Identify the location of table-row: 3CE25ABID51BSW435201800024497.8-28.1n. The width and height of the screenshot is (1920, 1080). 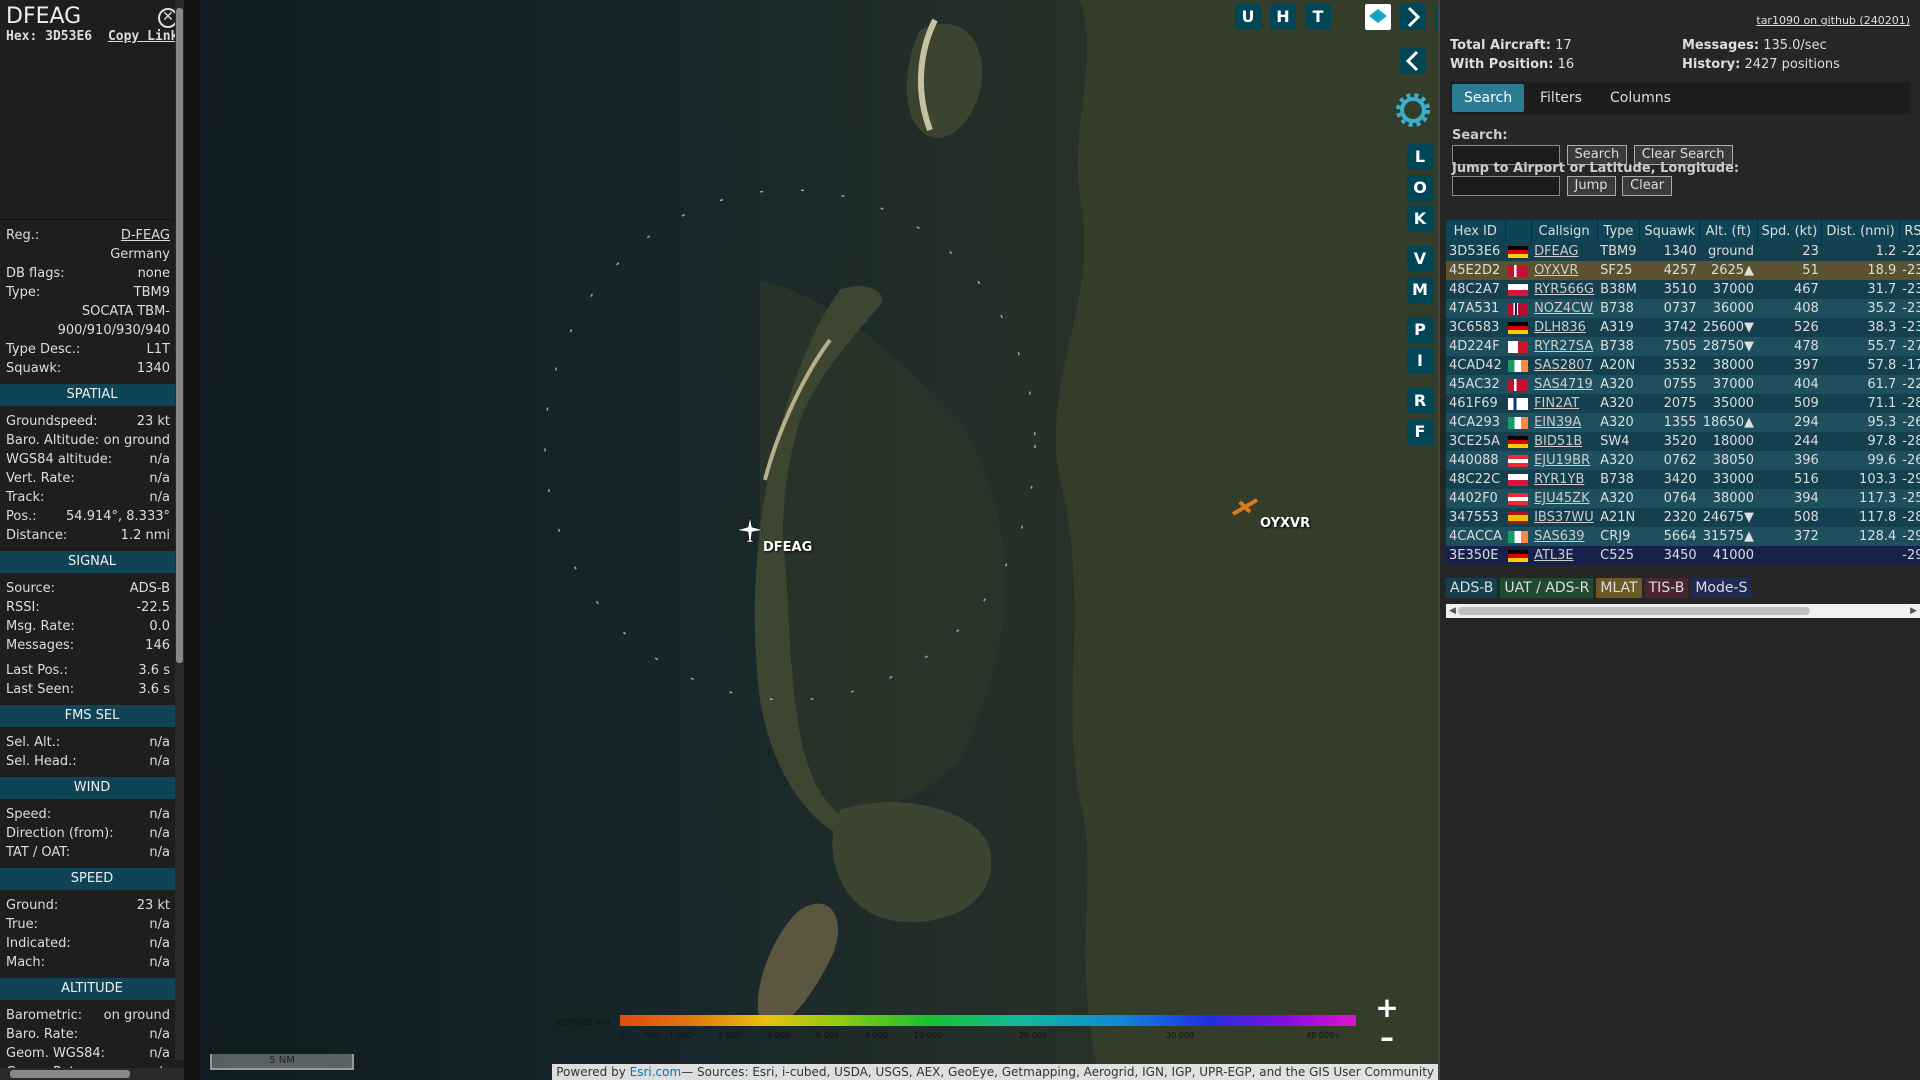
(1683, 441).